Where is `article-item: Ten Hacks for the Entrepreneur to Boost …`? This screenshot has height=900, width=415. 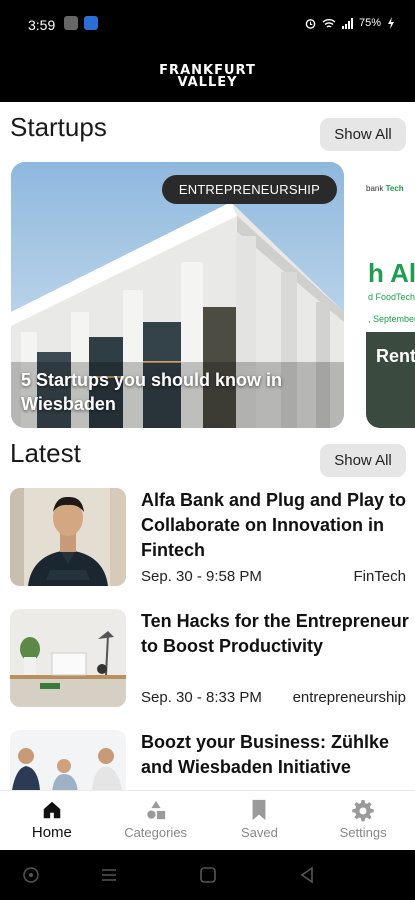 article-item: Ten Hacks for the Entrepreneur to Boost … is located at coordinates (207, 664).